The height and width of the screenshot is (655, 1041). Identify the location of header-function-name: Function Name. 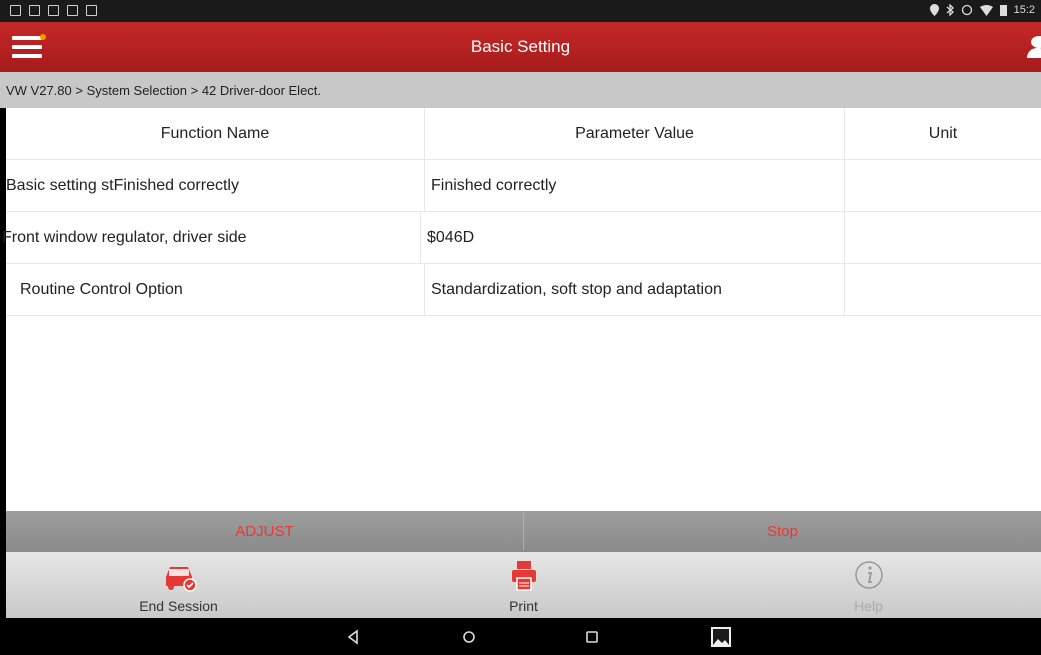
(215, 133).